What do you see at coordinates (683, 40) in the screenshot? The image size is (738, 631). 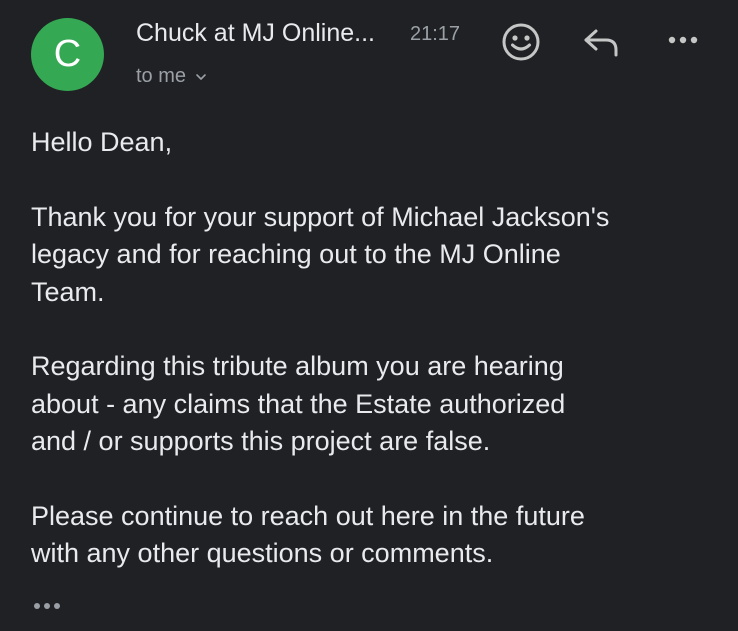 I see `more-horizontal-icon` at bounding box center [683, 40].